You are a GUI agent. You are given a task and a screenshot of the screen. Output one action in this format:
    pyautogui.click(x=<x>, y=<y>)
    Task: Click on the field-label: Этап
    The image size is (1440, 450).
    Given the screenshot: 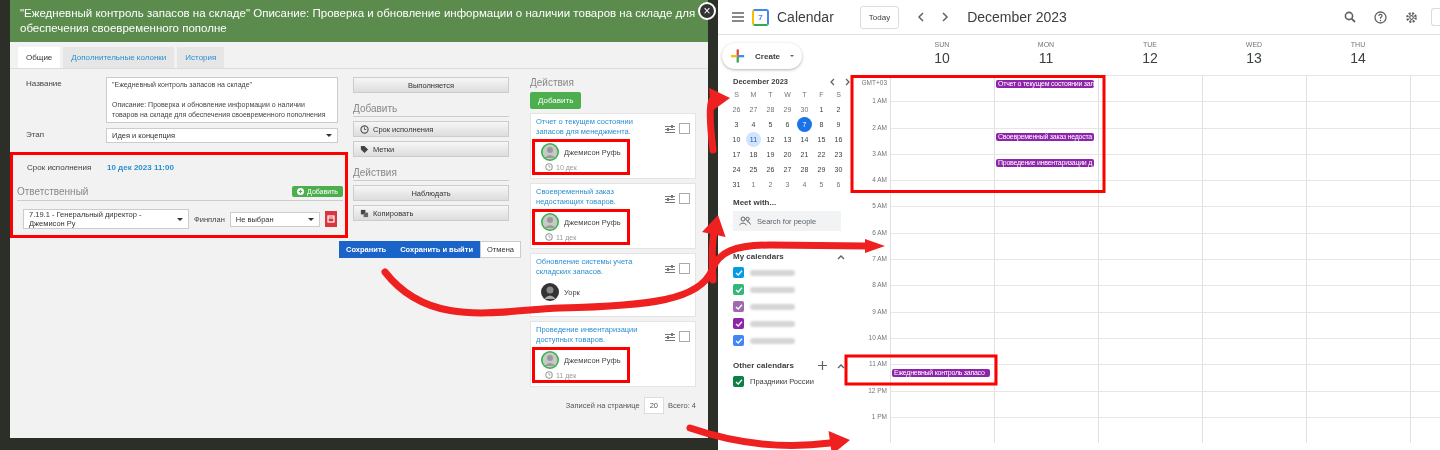 What is the action you would take?
    pyautogui.click(x=35, y=134)
    